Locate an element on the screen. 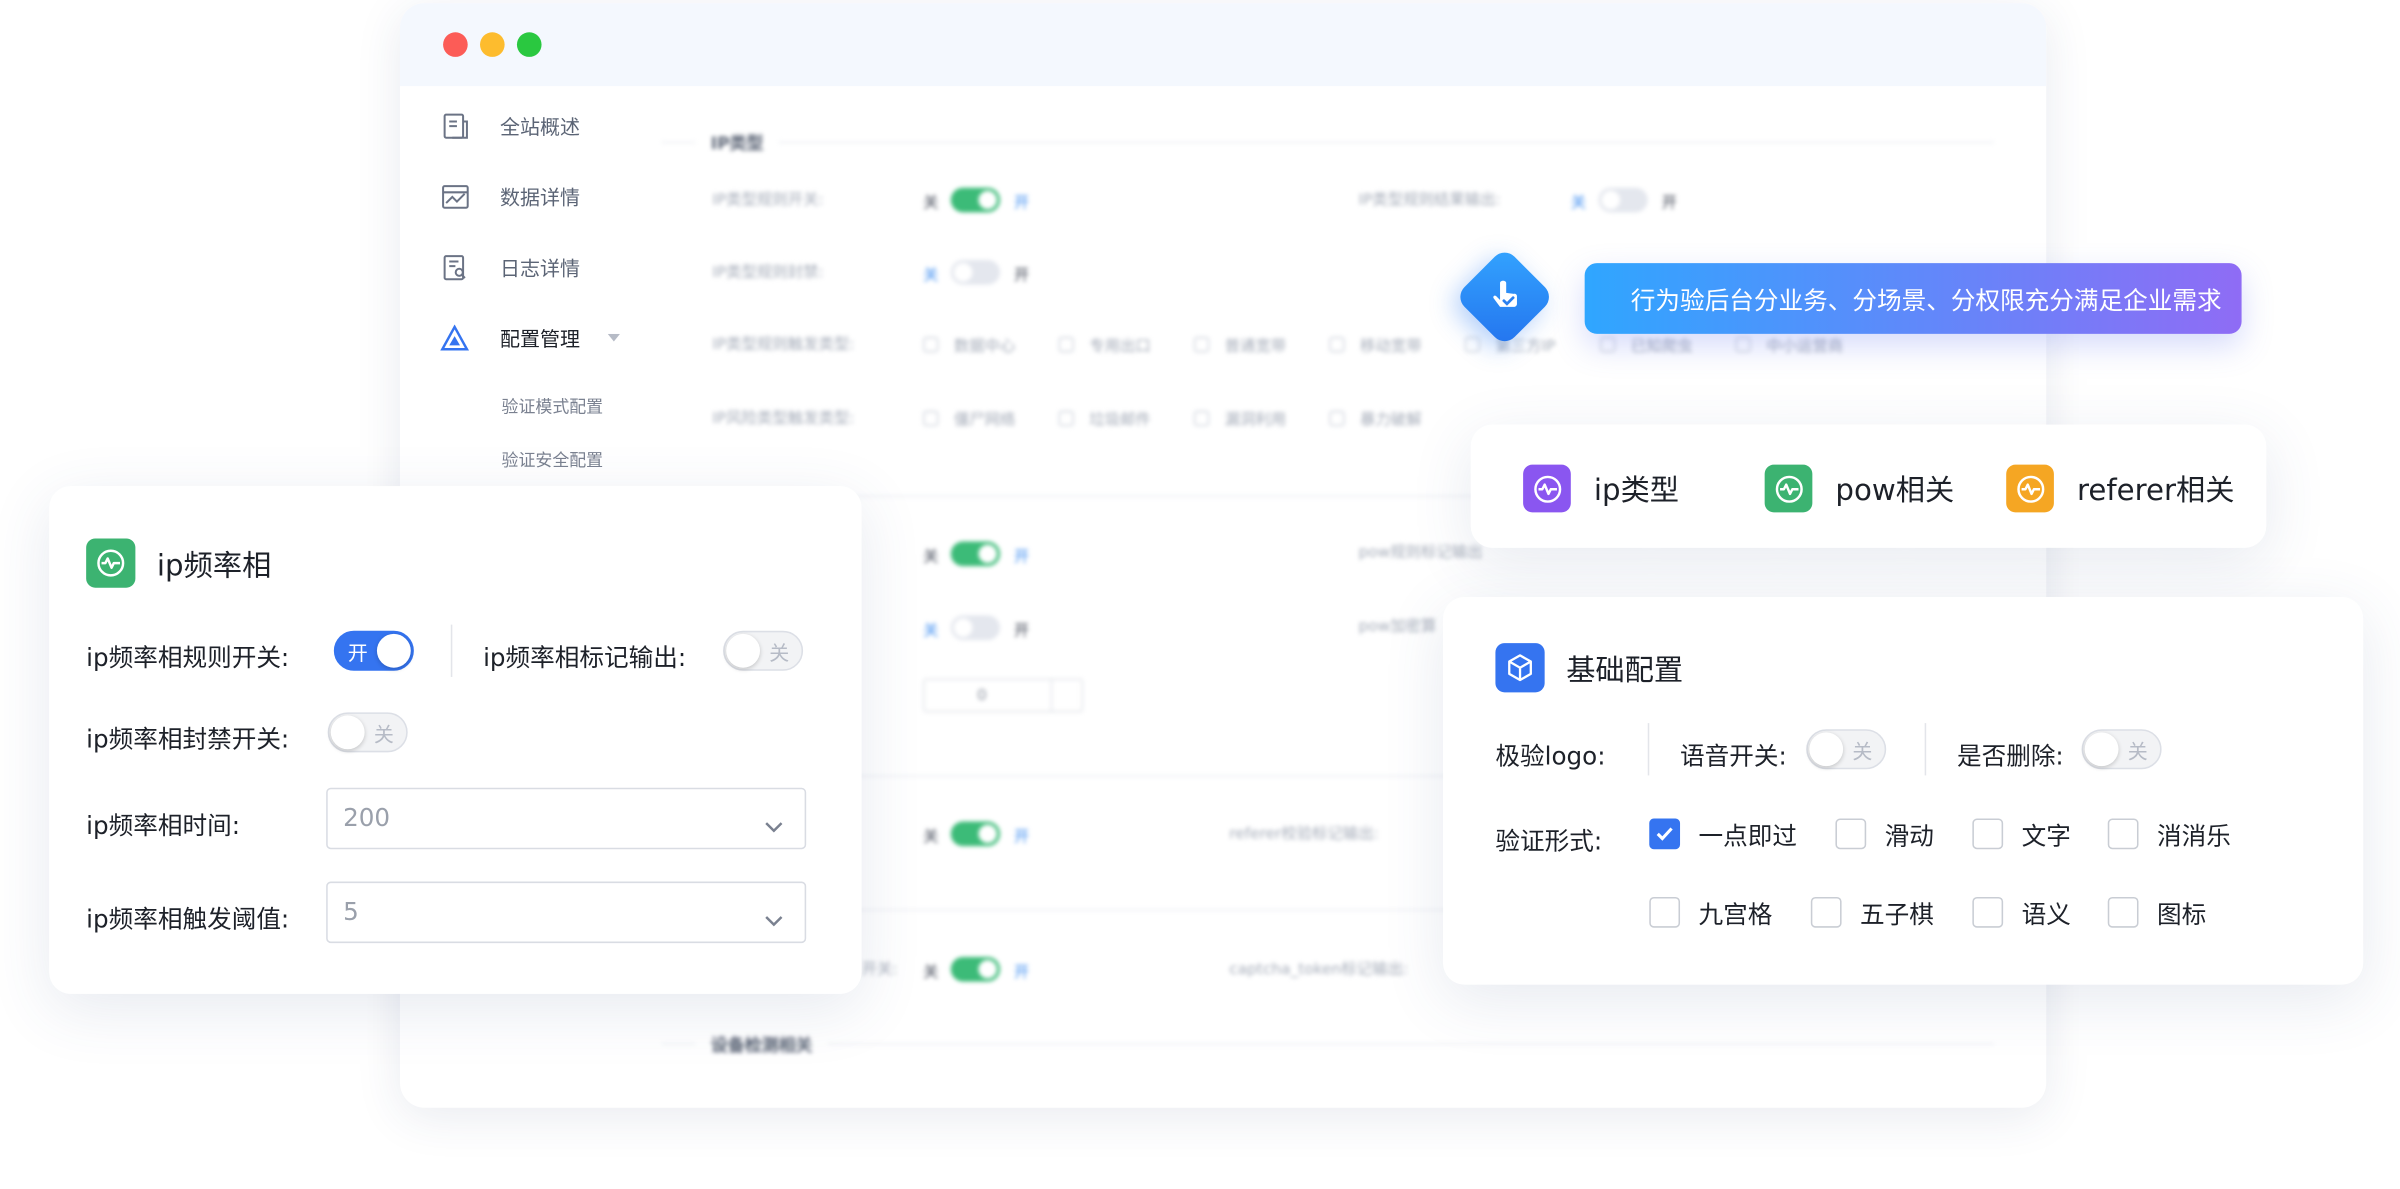 The image size is (2400, 1189). checkbox: 暴力破解 is located at coordinates (1375, 417).